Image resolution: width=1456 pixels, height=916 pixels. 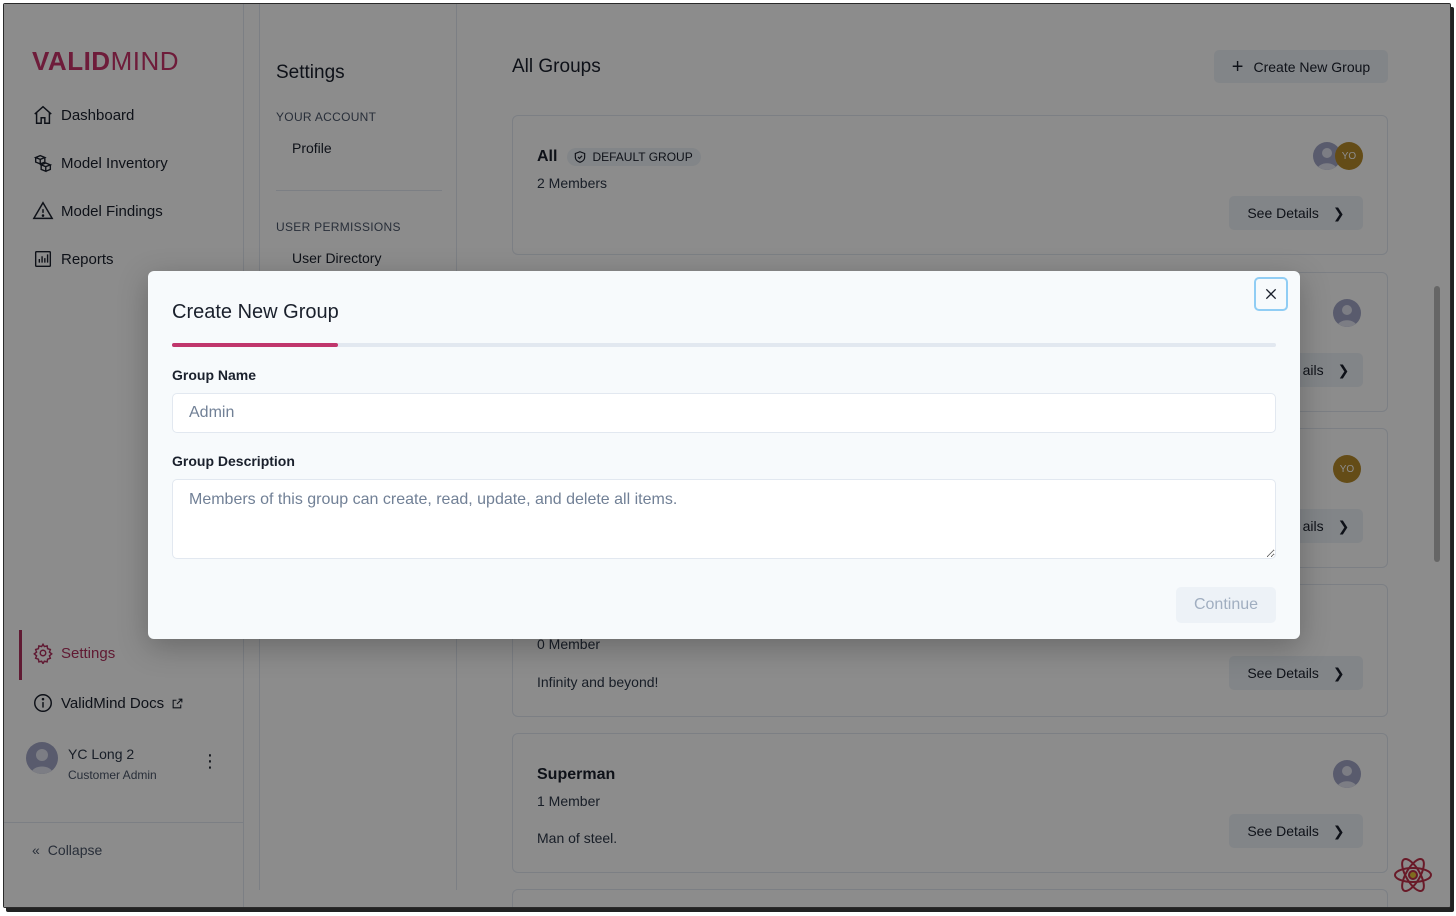 What do you see at coordinates (724, 413) in the screenshot?
I see `group-name-input` at bounding box center [724, 413].